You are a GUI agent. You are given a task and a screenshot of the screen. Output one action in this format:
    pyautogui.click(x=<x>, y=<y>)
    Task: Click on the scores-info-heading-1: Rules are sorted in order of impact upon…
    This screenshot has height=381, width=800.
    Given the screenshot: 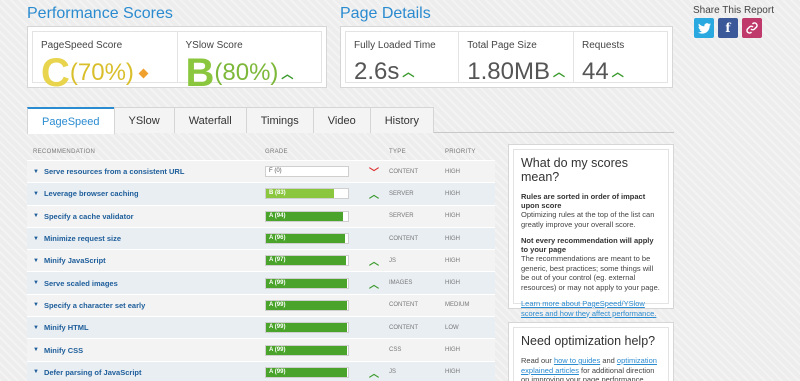 What is the action you would take?
    pyautogui.click(x=583, y=201)
    